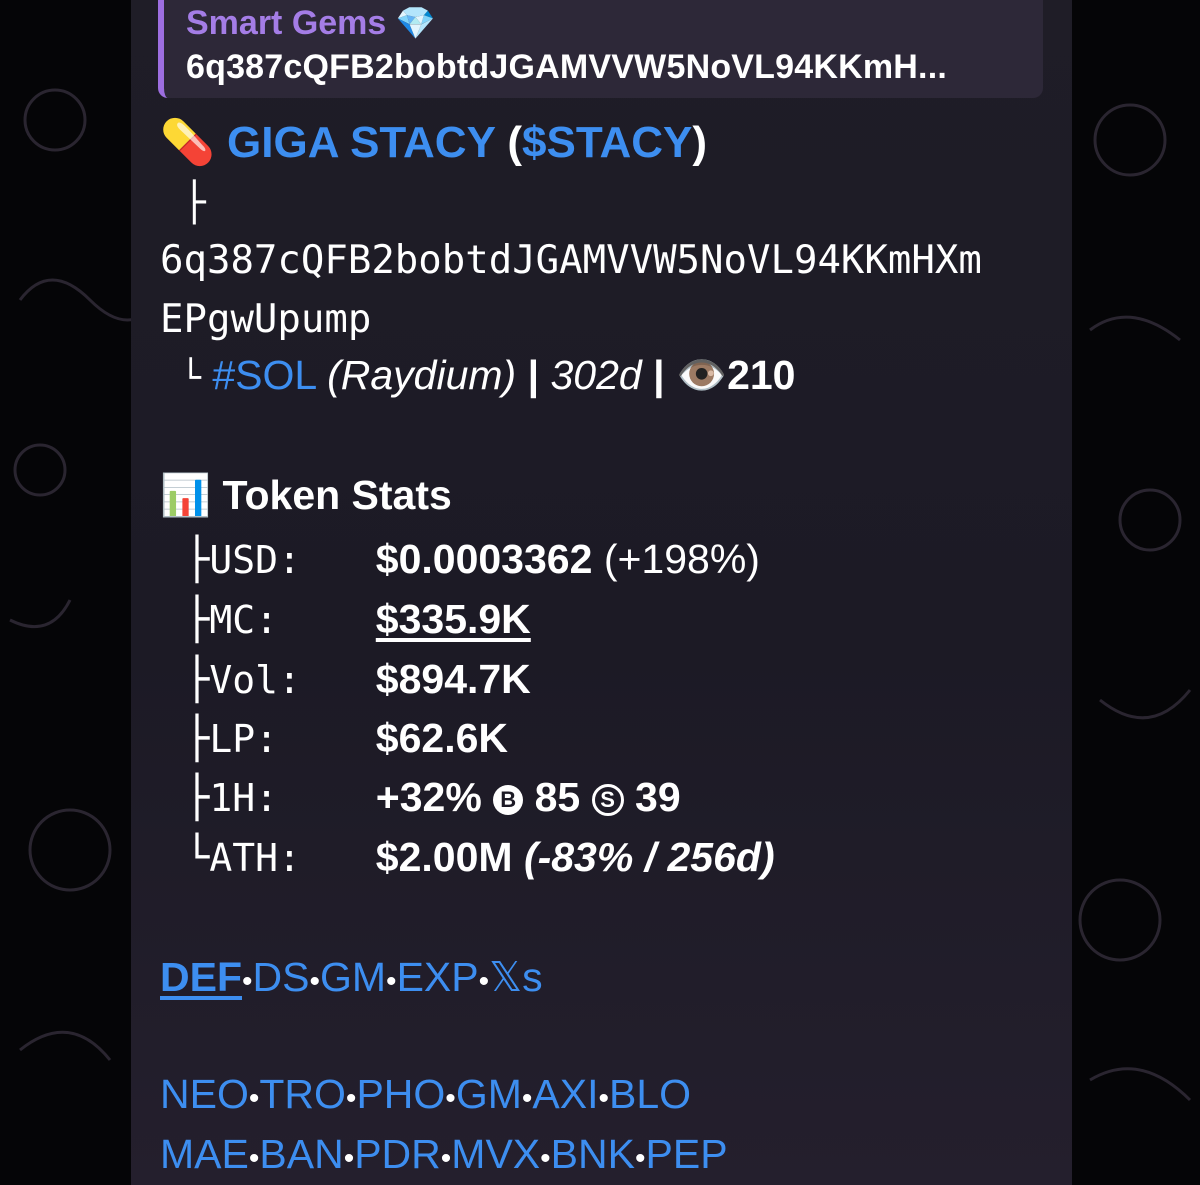 The width and height of the screenshot is (1200, 1185). I want to click on link-mae: MAE, so click(204, 1154).